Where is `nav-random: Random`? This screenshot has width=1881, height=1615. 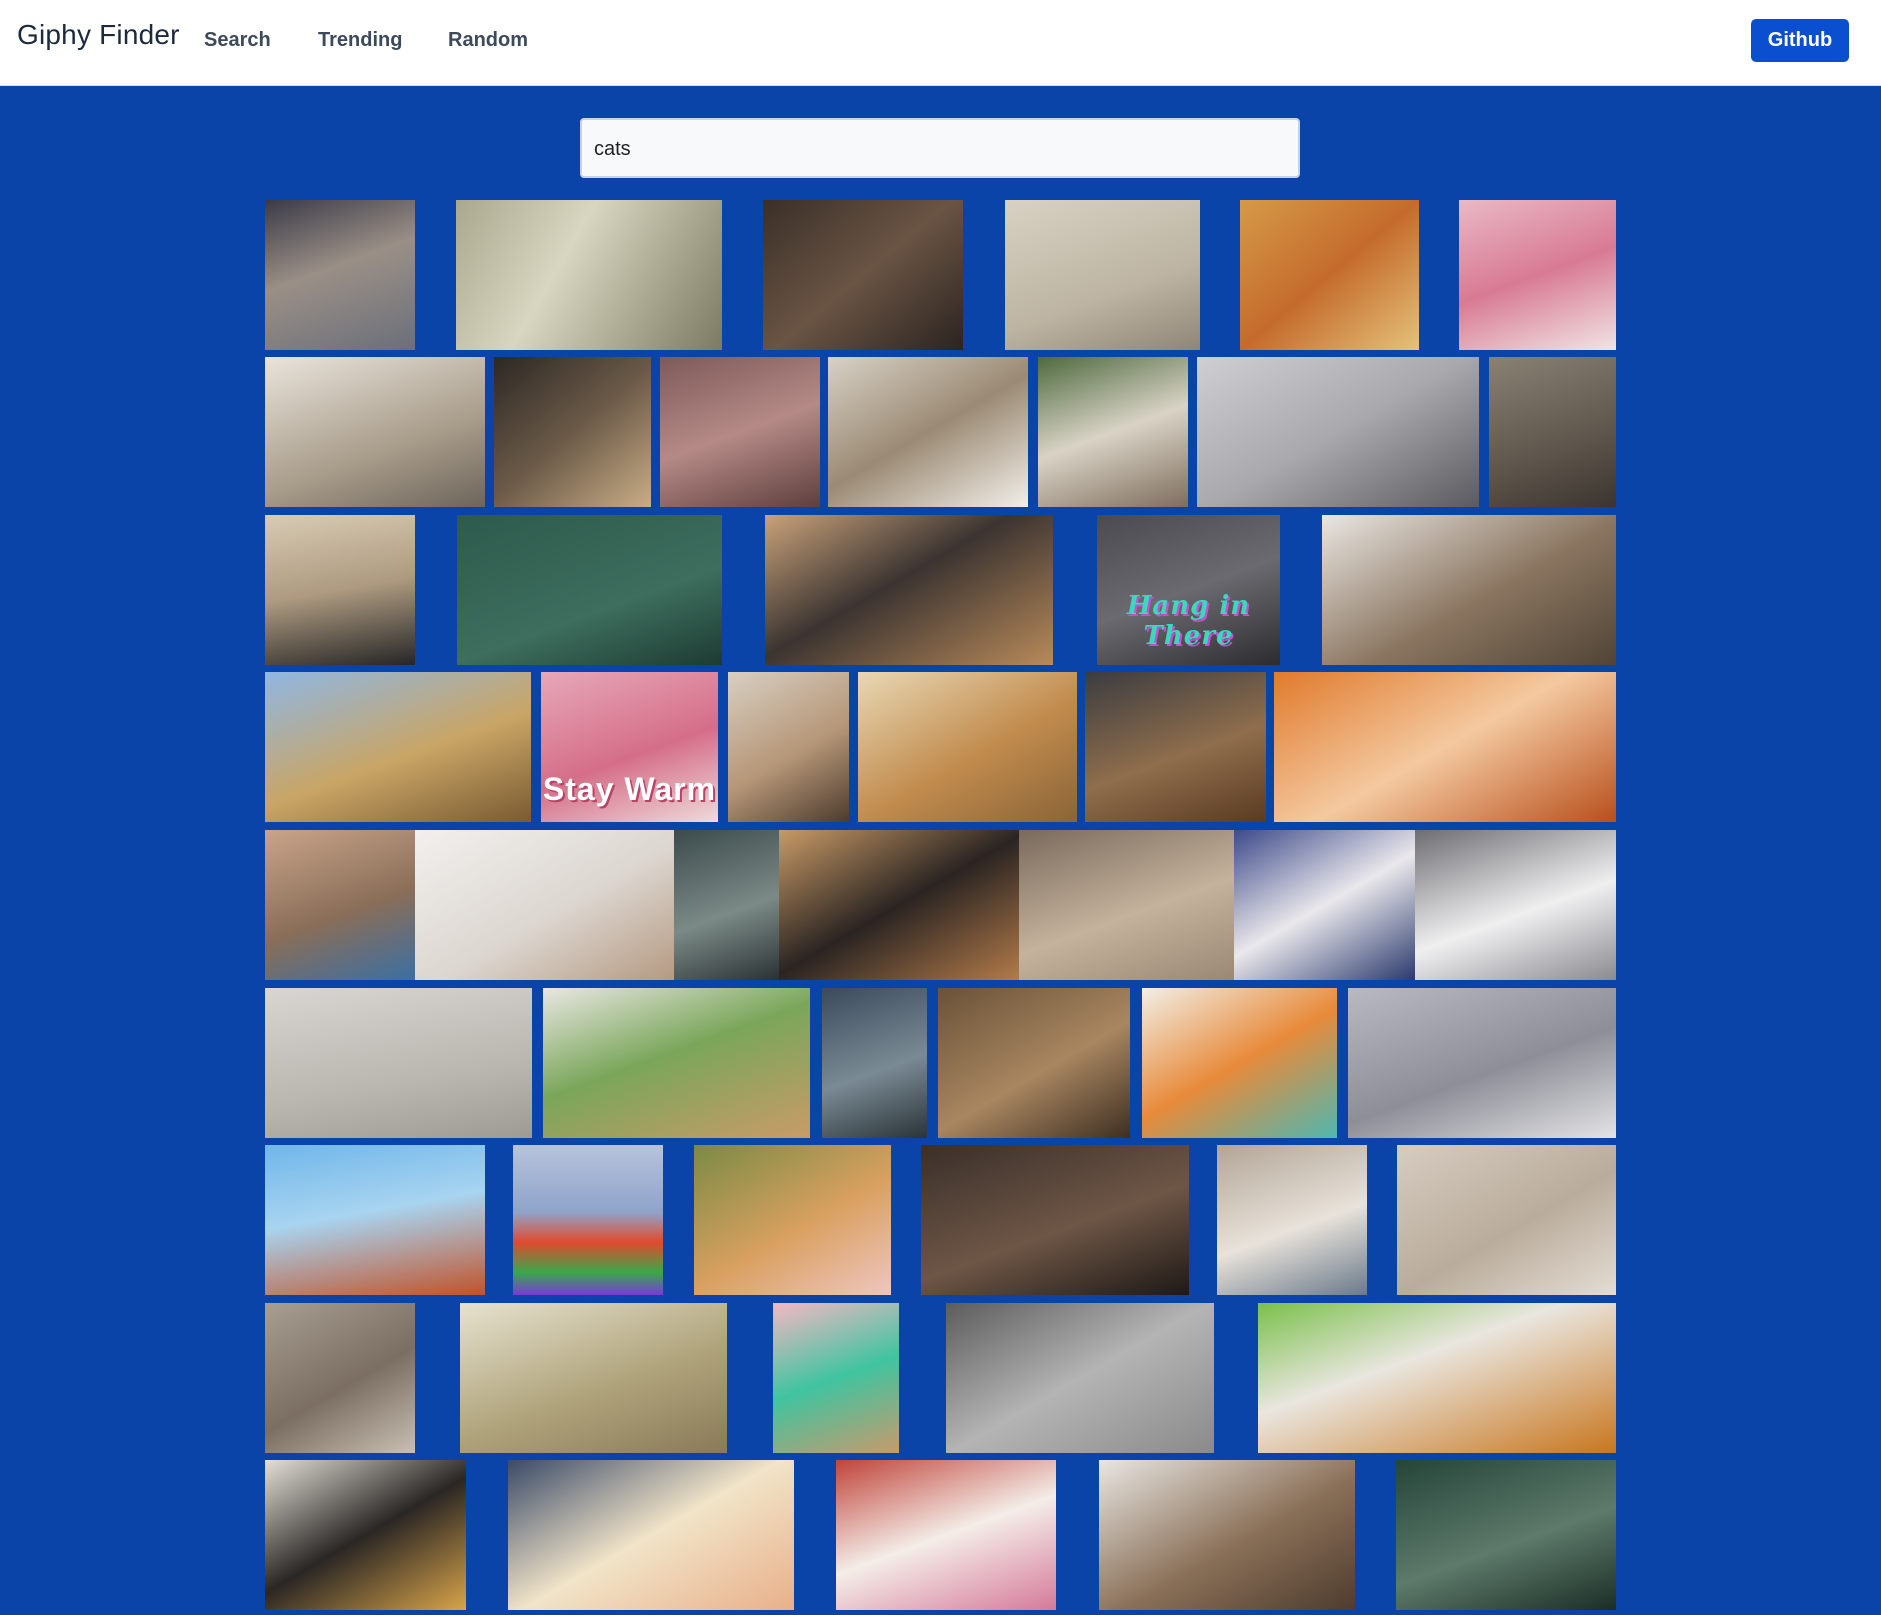
nav-random: Random is located at coordinates (488, 40).